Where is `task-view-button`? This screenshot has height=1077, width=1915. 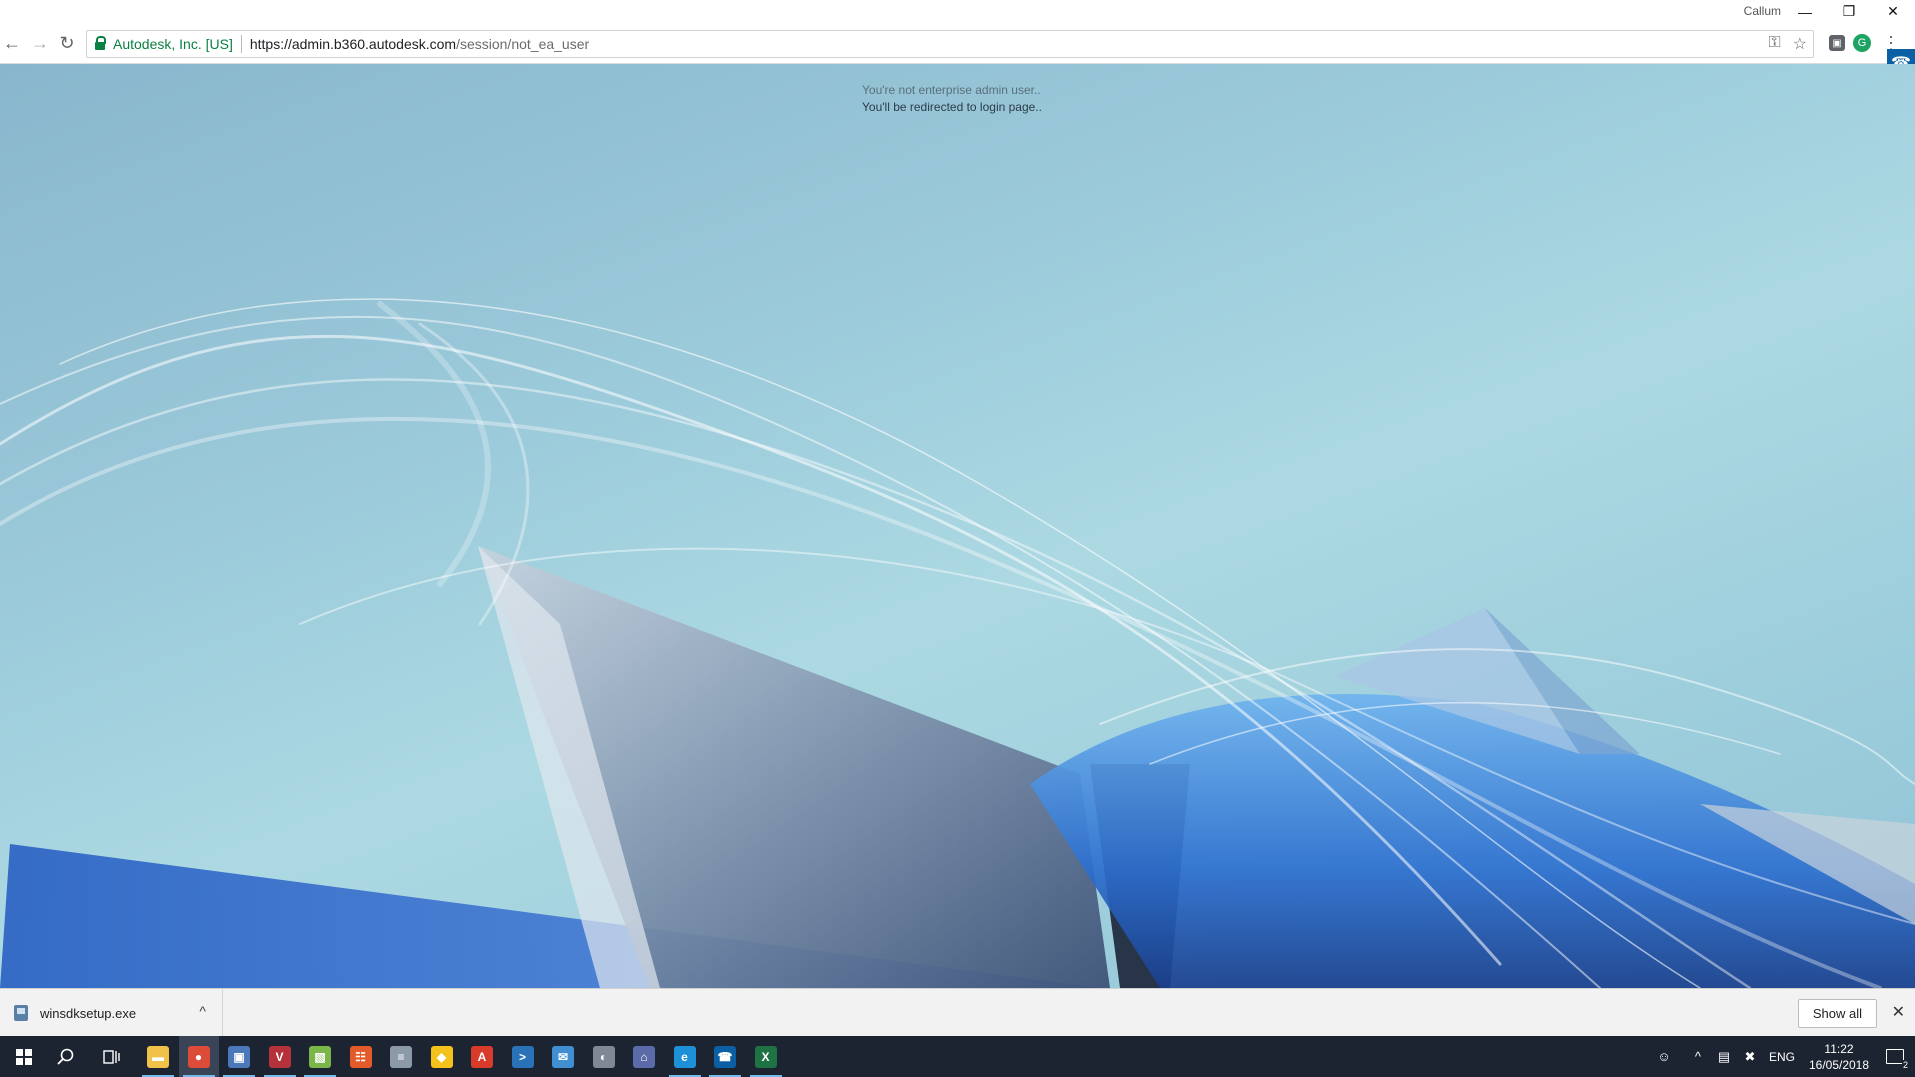
task-view-button is located at coordinates (112, 1056).